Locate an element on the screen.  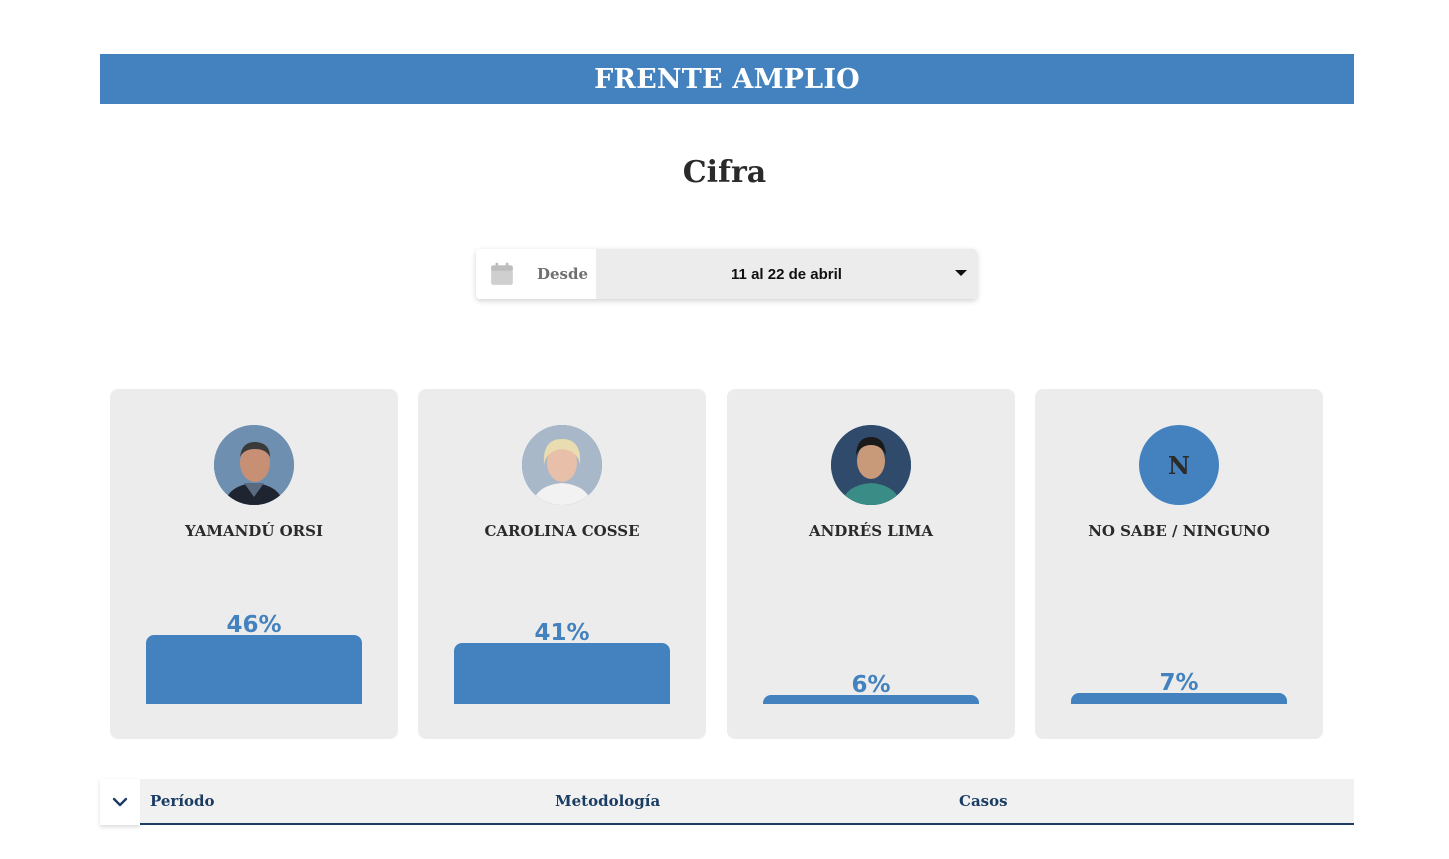
bar-area: 7% is located at coordinates (1179, 629).